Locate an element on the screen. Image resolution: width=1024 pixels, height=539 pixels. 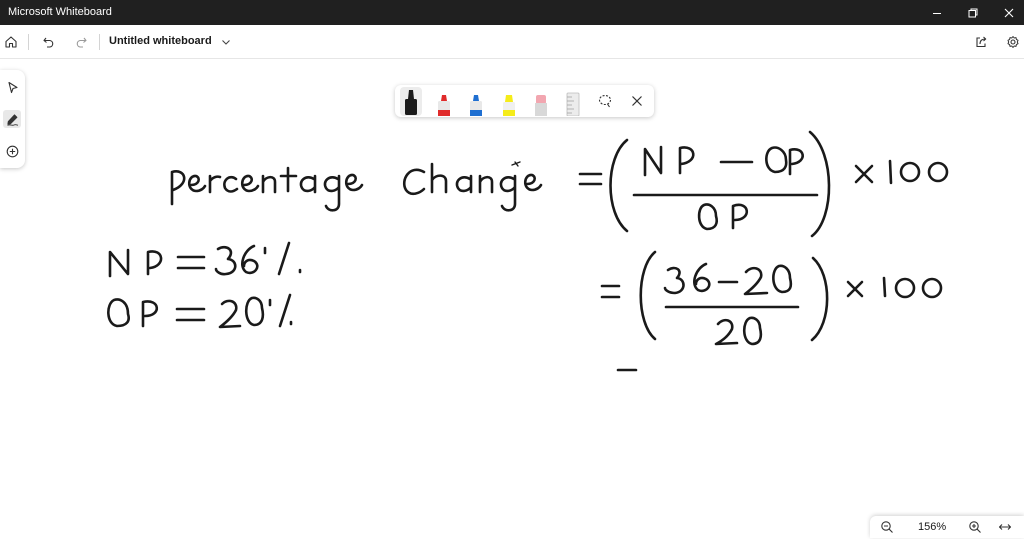
close-button is located at coordinates (1007, 12).